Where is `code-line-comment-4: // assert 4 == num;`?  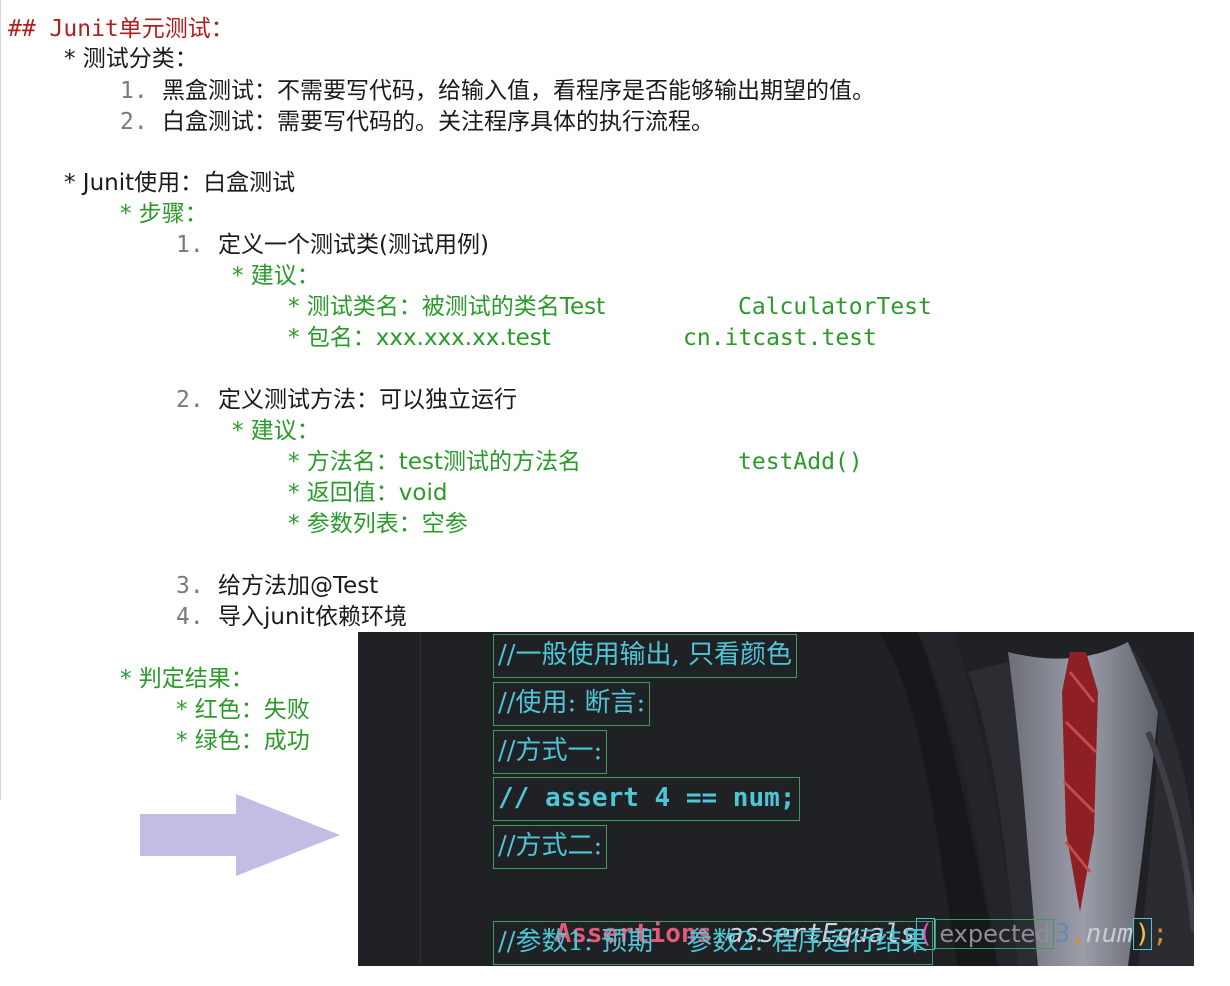
code-line-comment-4: // assert 4 == num; is located at coordinates (647, 799).